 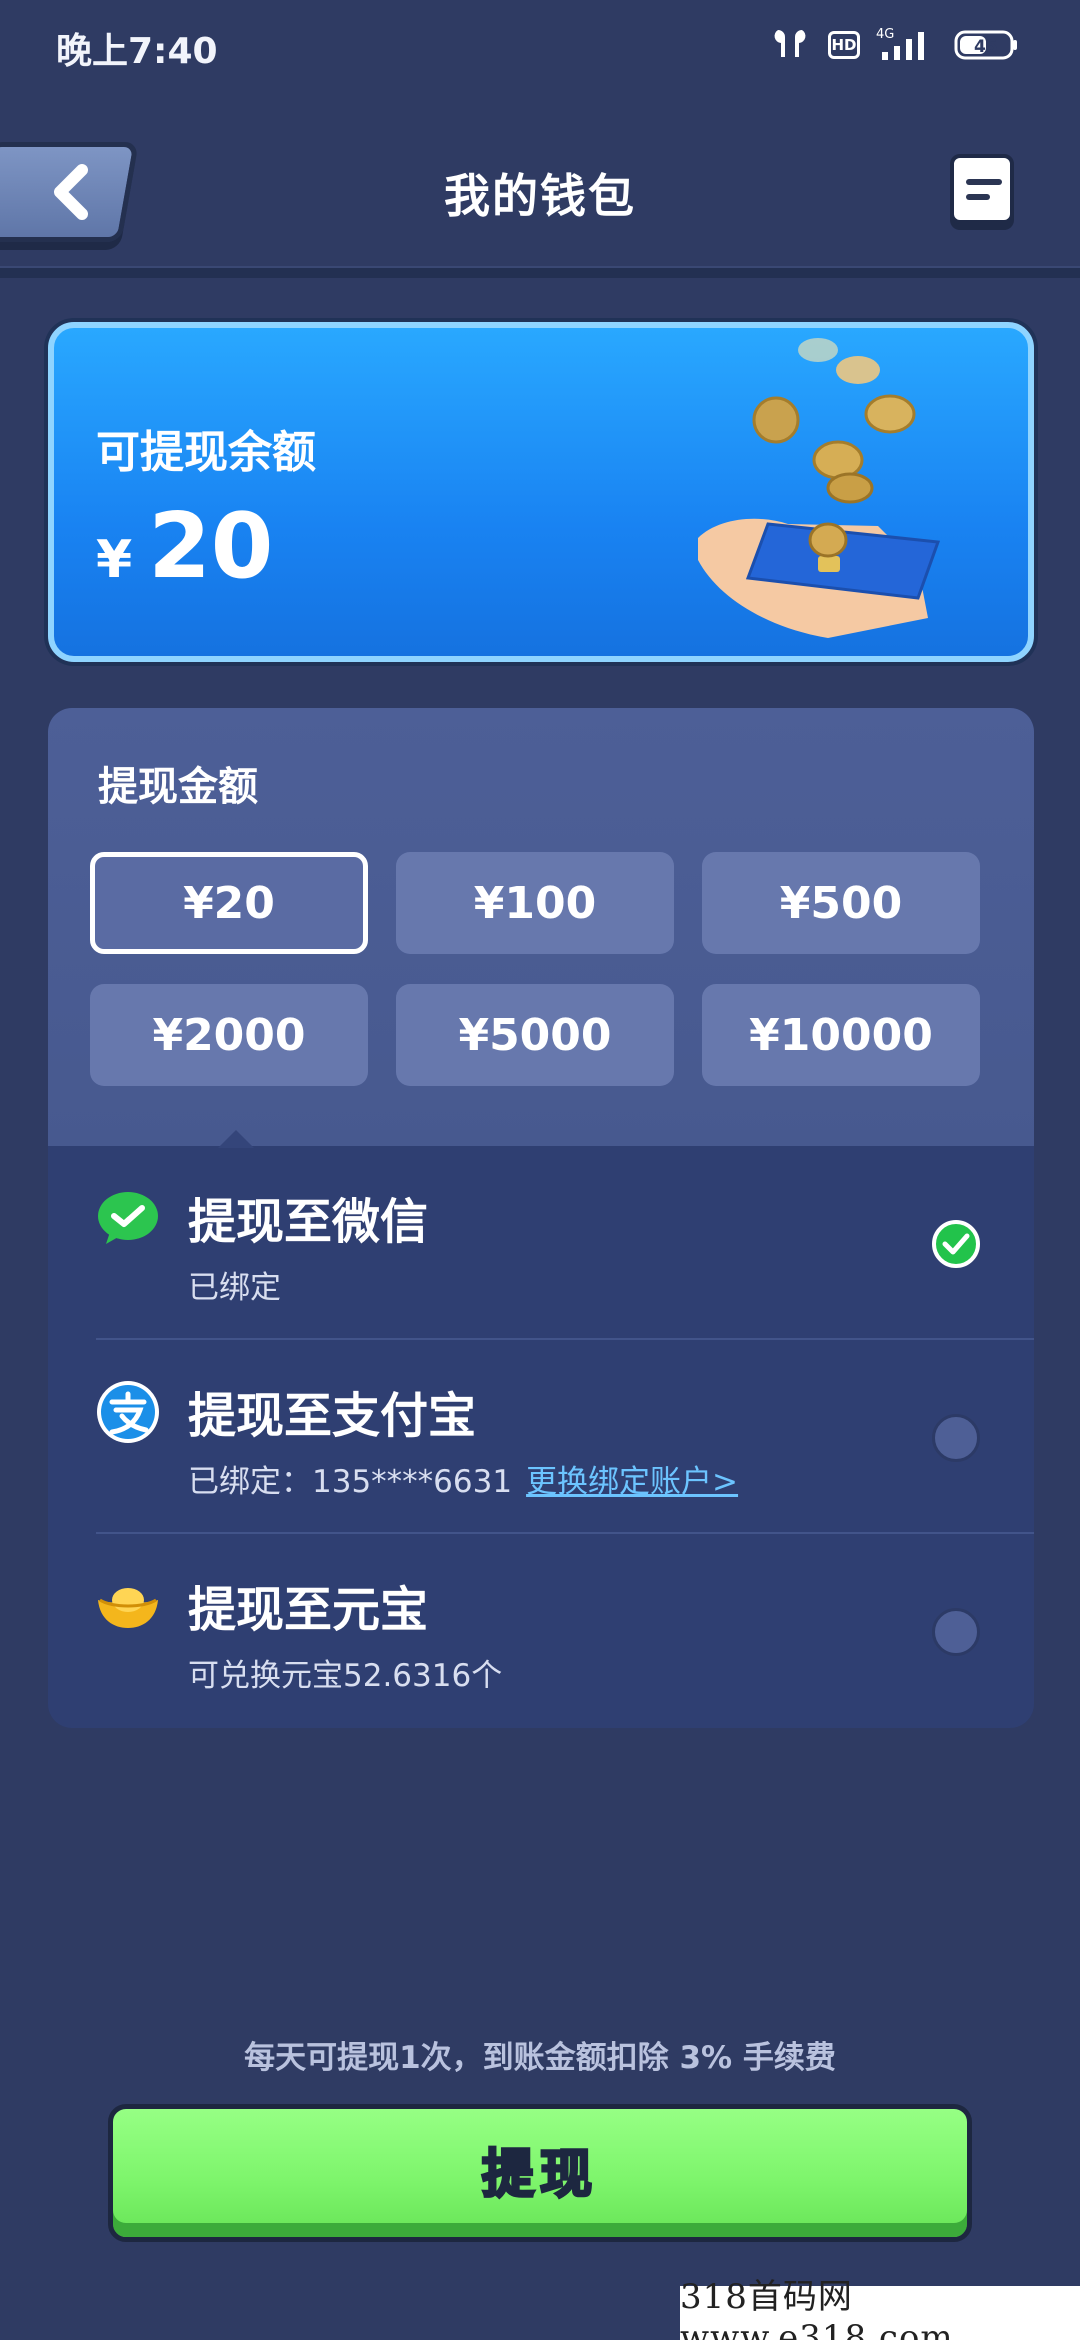 I want to click on method-status: 已绑定：135****6631 更换绑定账户>, so click(x=463, y=1478).